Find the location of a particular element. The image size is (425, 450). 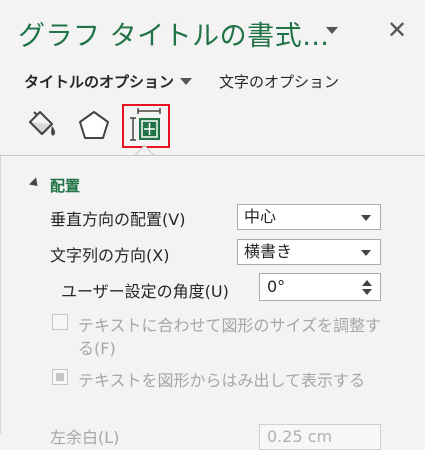

custom-angle-stepper: 0° is located at coordinates (320, 287).